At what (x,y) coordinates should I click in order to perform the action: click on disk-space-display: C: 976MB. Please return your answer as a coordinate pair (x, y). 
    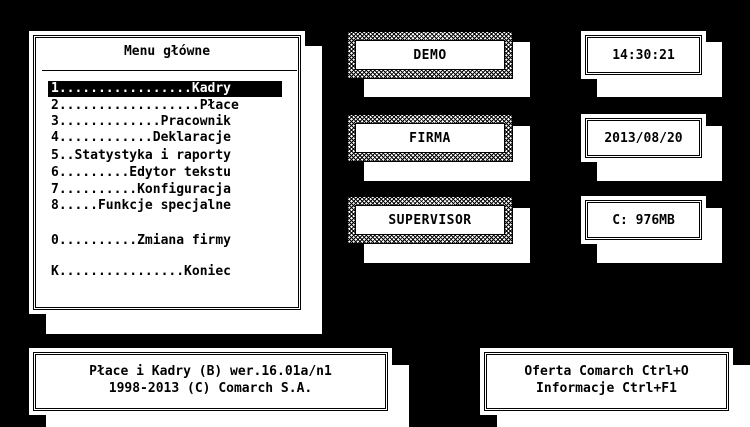
    Looking at the image, I should click on (643, 220).